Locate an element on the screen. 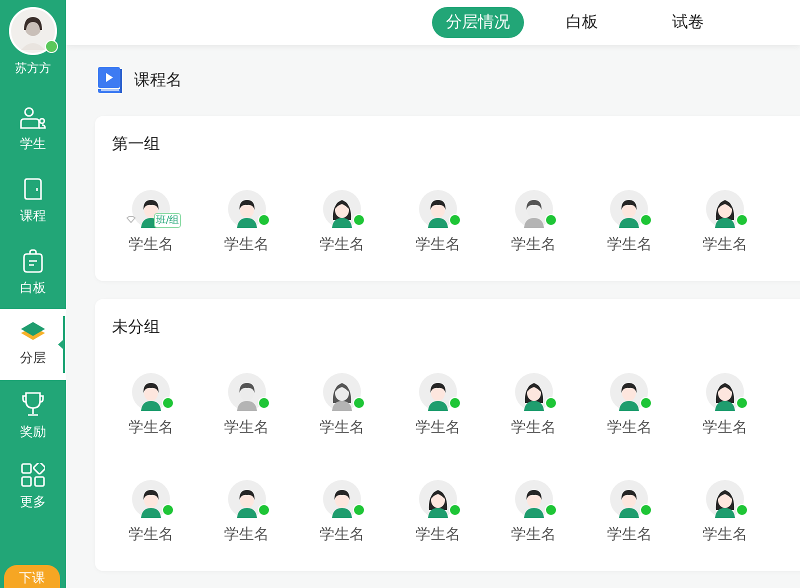 The height and width of the screenshot is (588, 800). nav-item: 分层 is located at coordinates (33, 344).